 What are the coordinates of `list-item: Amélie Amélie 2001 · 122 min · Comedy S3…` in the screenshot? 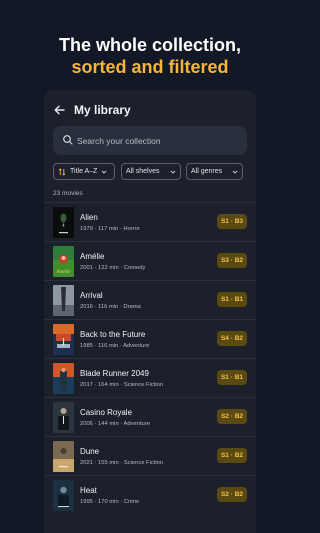 It's located at (150, 260).